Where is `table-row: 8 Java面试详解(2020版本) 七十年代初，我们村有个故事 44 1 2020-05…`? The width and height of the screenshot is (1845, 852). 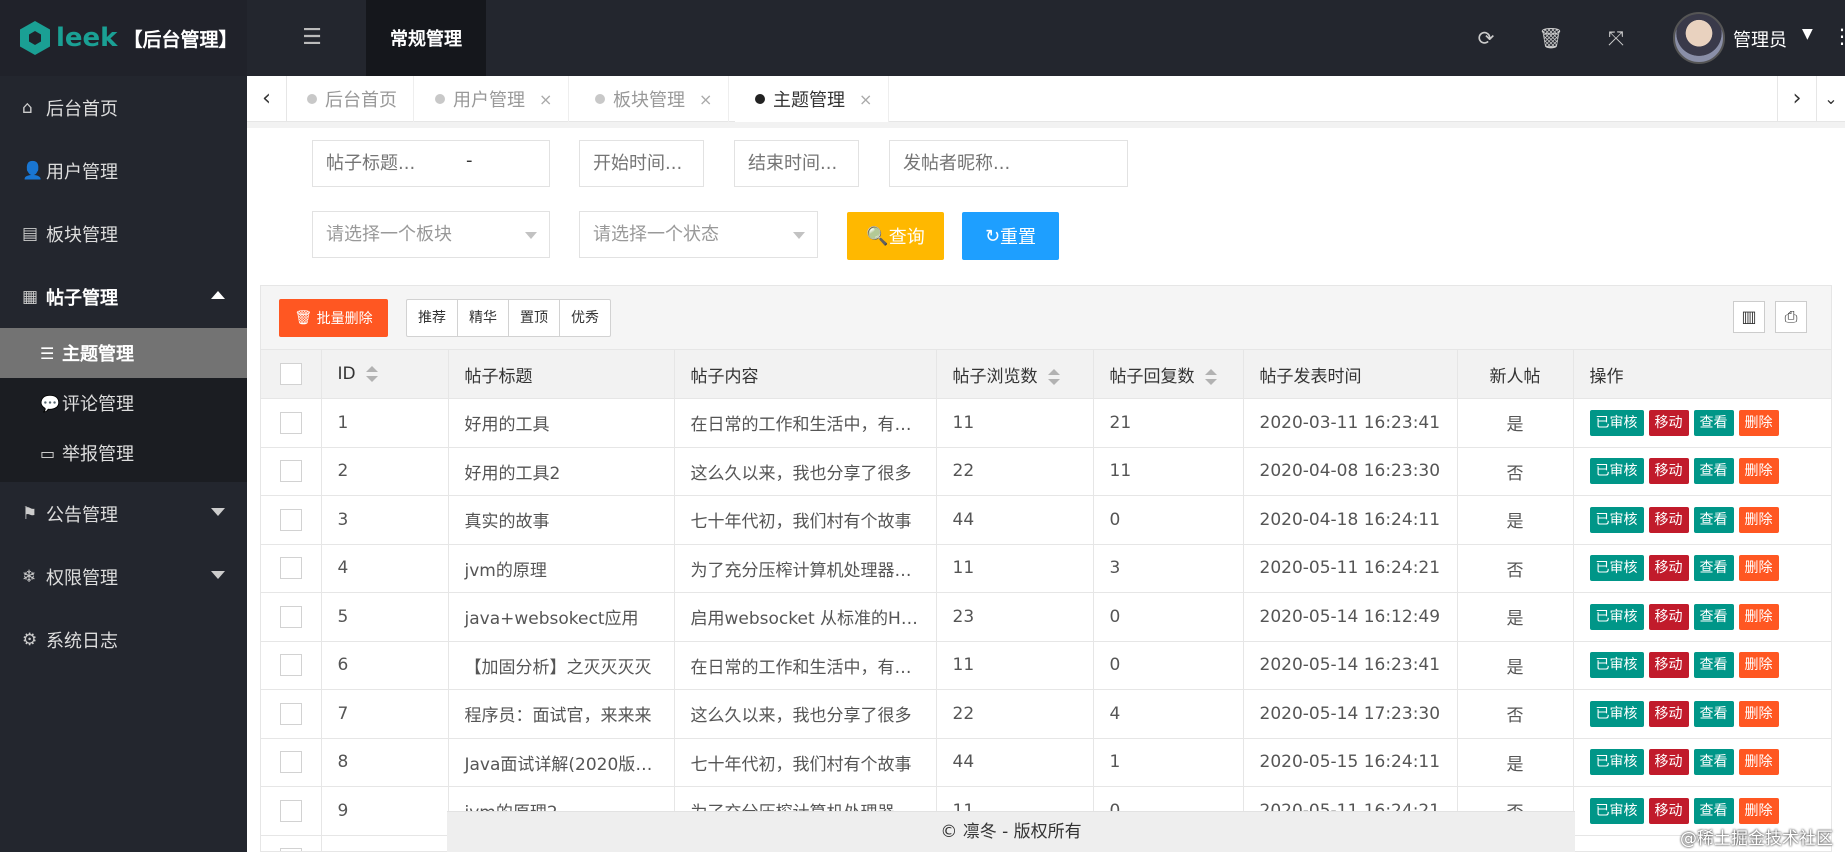 table-row: 8 Java面试详解(2020版本) 七十年代初，我们村有个故事 44 1 2020-05… is located at coordinates (1046, 762).